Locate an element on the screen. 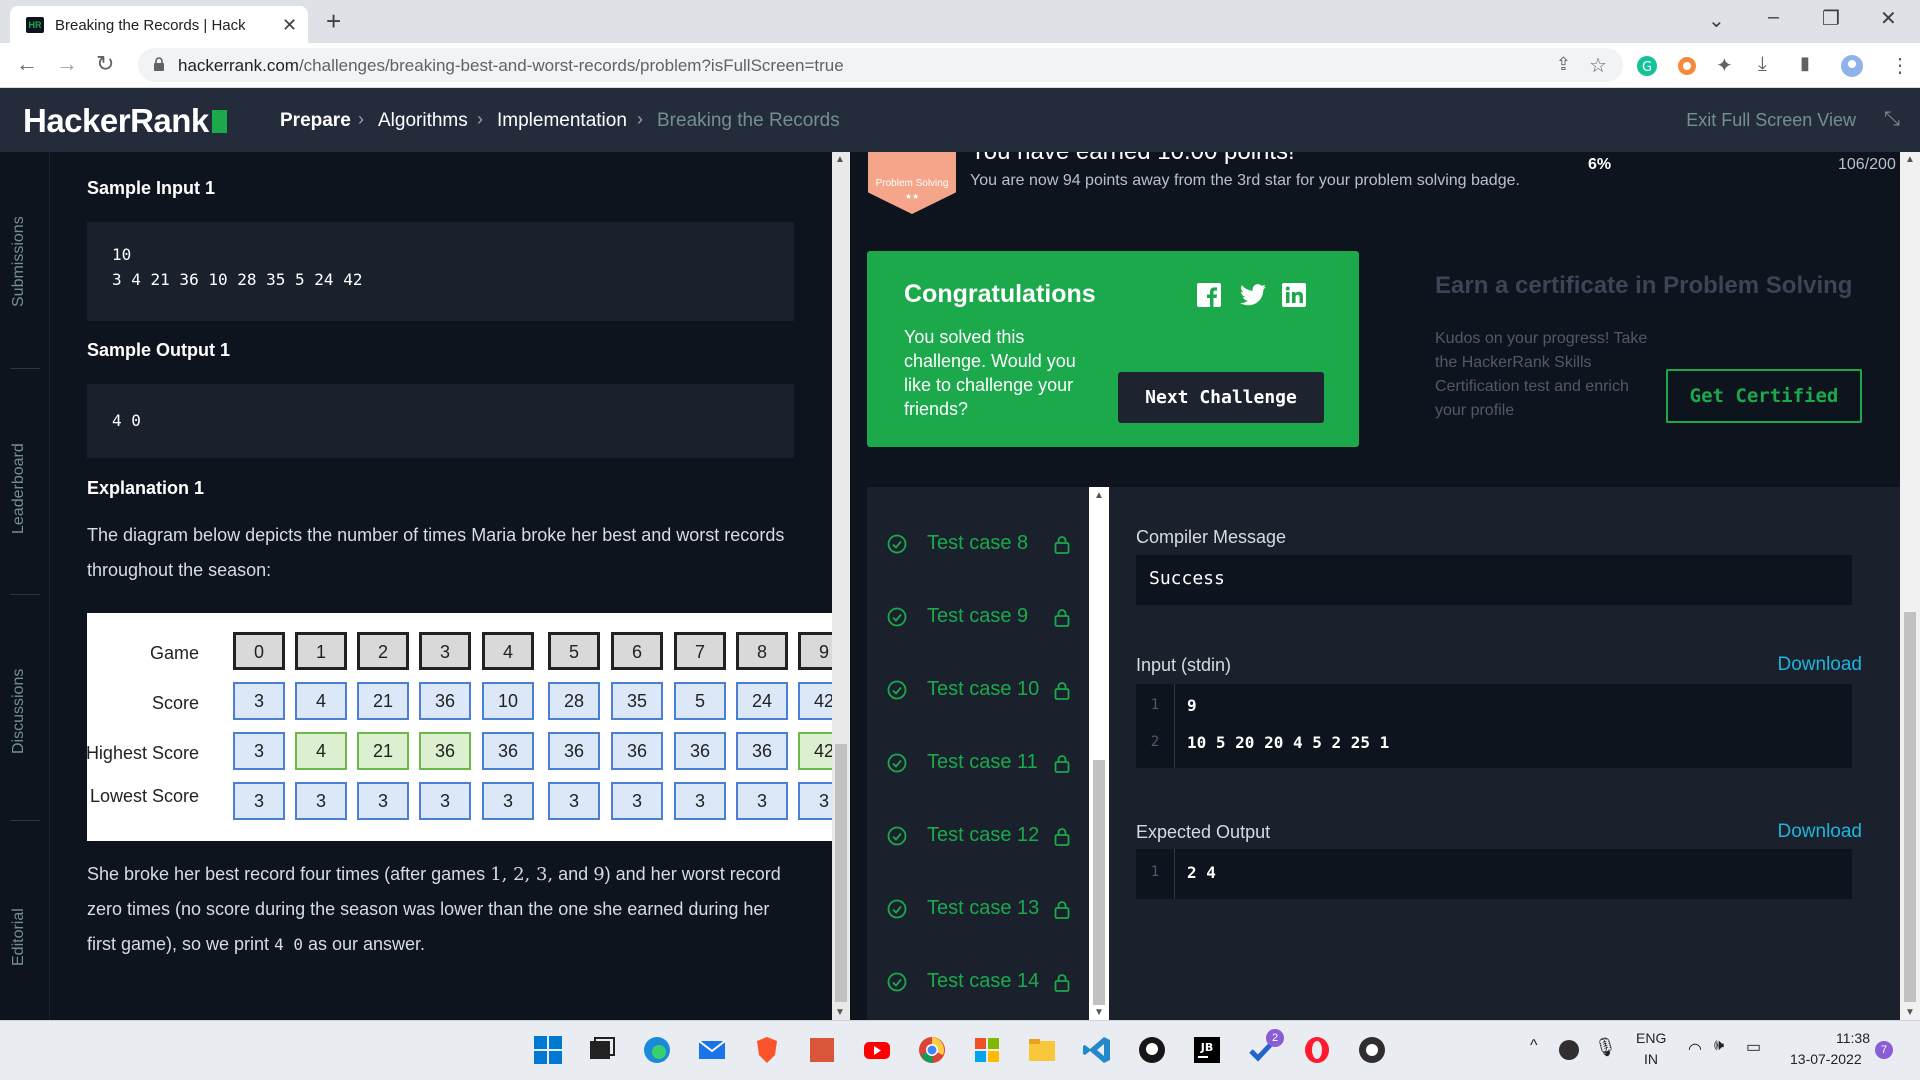 The image size is (1920, 1080). microsoft-store-icon is located at coordinates (987, 1050).